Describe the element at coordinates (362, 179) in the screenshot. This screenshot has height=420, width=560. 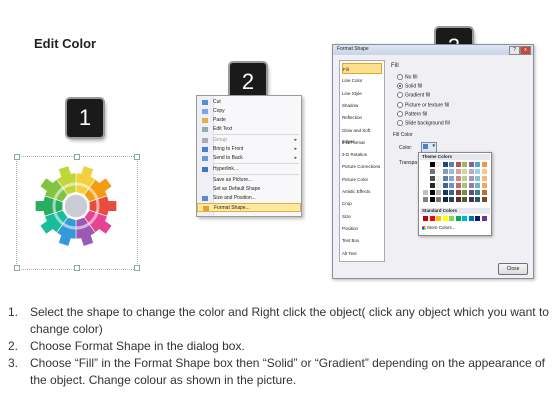
I see `nav-item-picture-color: Picture Color` at that location.